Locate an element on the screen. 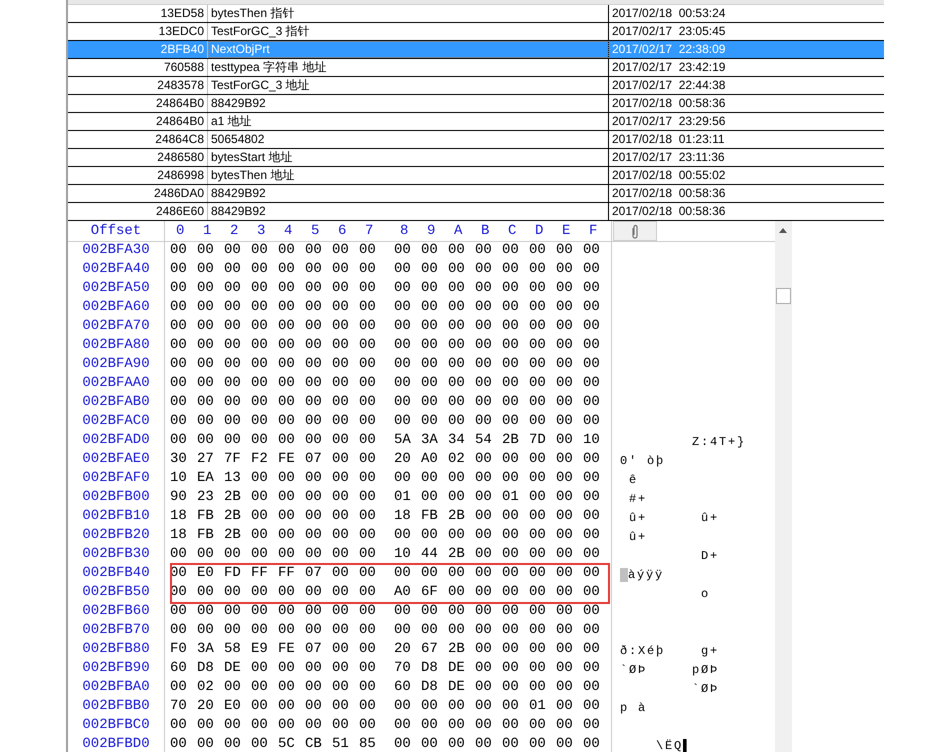  byte-cell-text: DE is located at coordinates (233, 669).